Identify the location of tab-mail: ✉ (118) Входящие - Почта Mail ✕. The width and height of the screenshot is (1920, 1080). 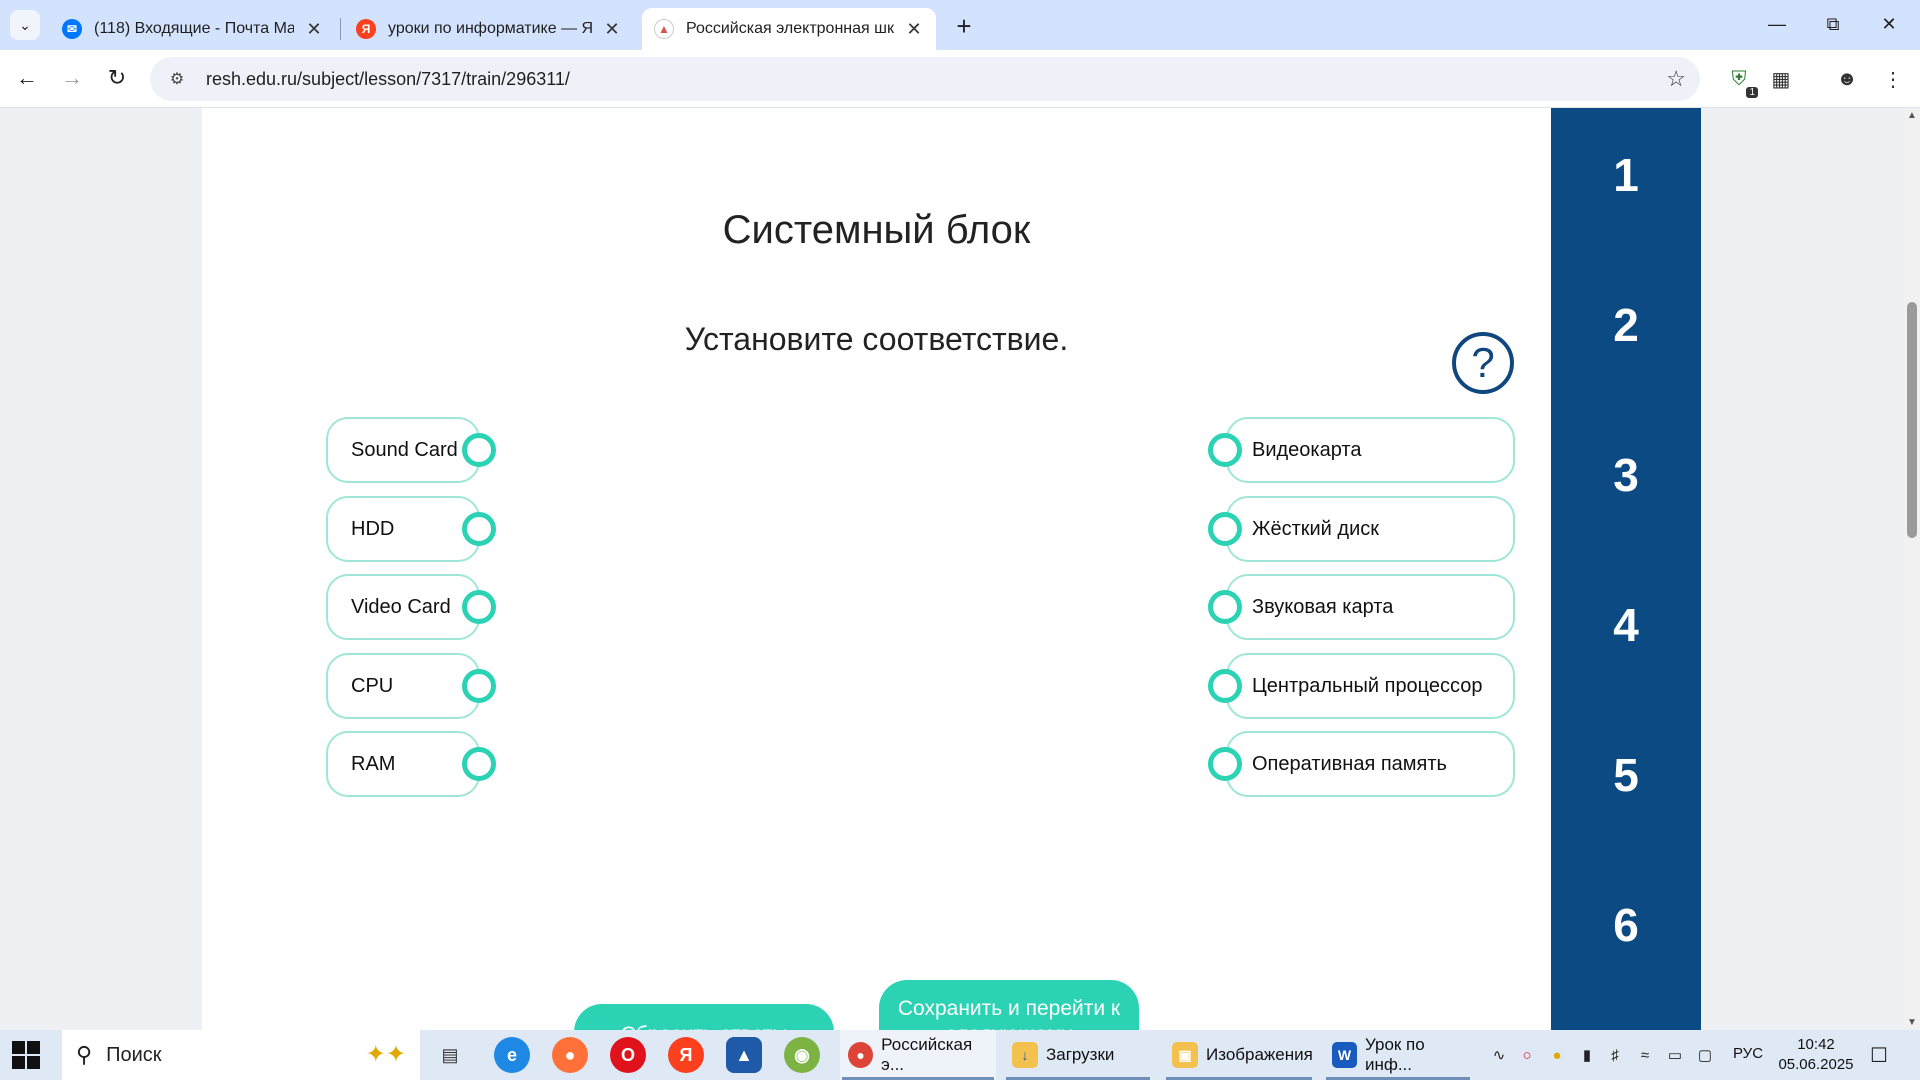
(193, 29).